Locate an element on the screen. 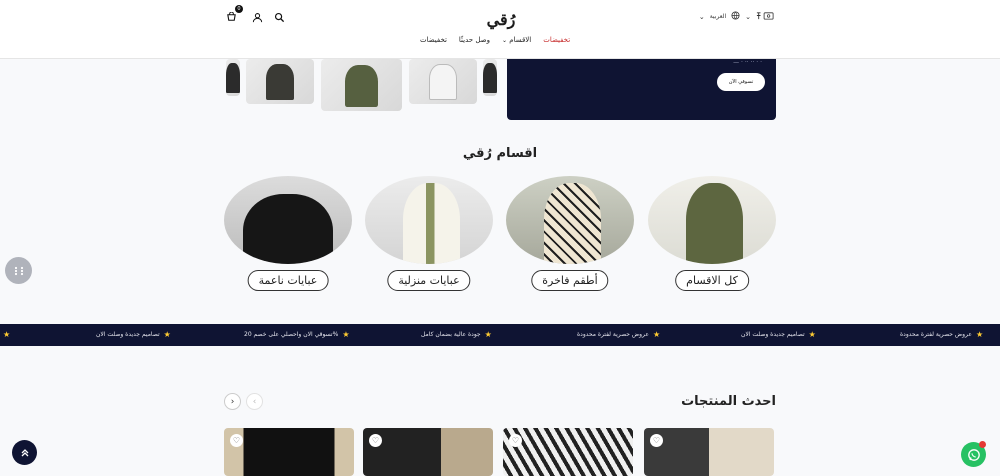 The width and height of the screenshot is (1000, 476). carousel-next-button: › is located at coordinates (232, 401).